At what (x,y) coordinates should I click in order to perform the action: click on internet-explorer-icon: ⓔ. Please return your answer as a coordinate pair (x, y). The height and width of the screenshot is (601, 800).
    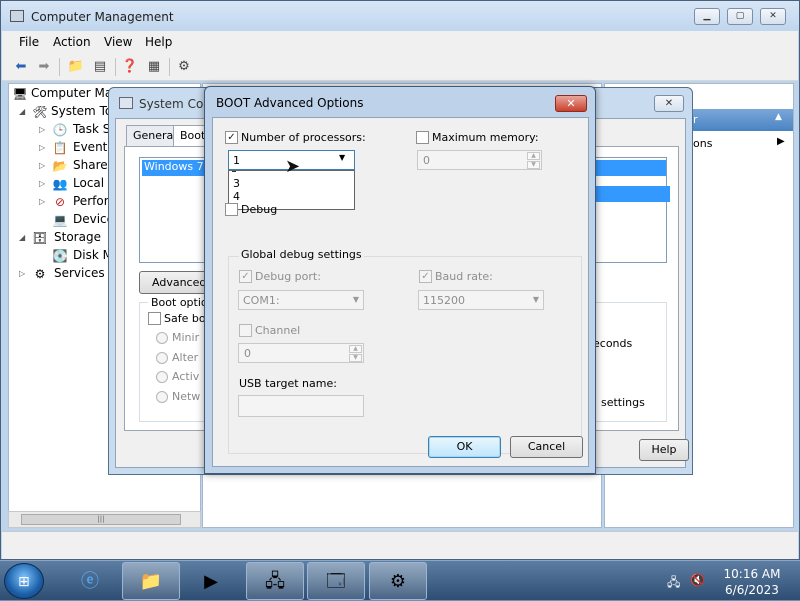
    Looking at the image, I should click on (90, 581).